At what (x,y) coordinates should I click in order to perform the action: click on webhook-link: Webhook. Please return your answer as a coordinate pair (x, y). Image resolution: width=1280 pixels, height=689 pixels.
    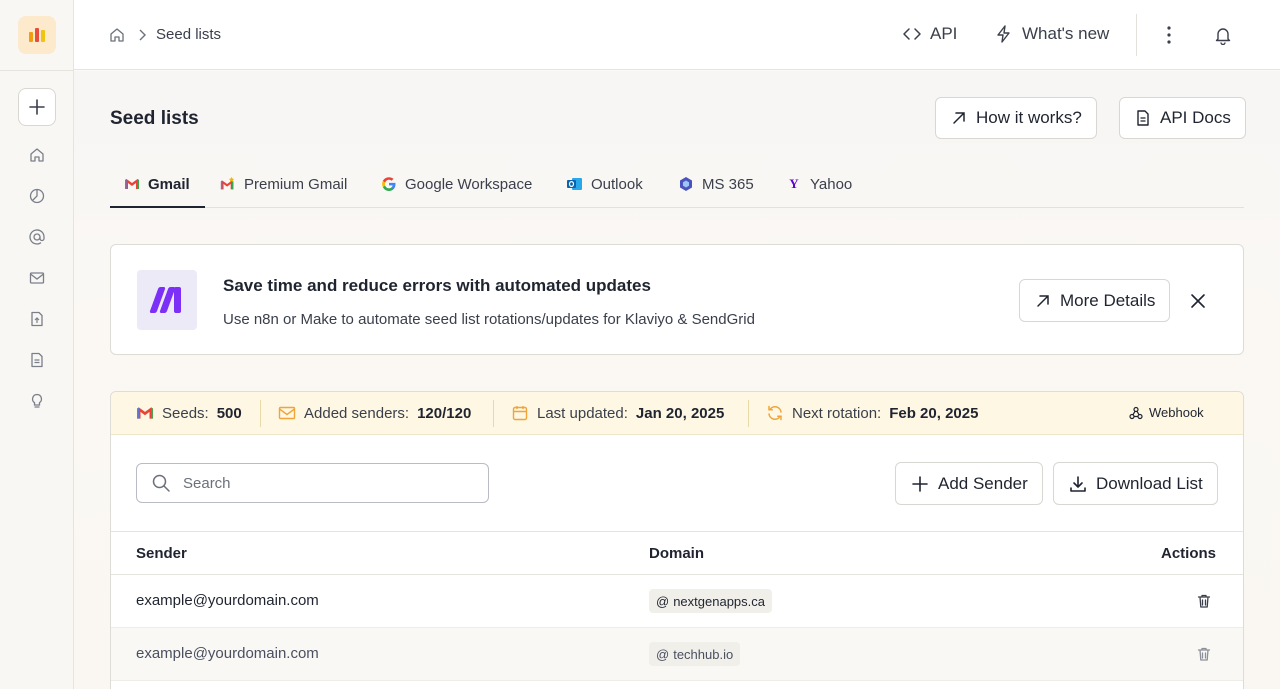
    Looking at the image, I should click on (1166, 412).